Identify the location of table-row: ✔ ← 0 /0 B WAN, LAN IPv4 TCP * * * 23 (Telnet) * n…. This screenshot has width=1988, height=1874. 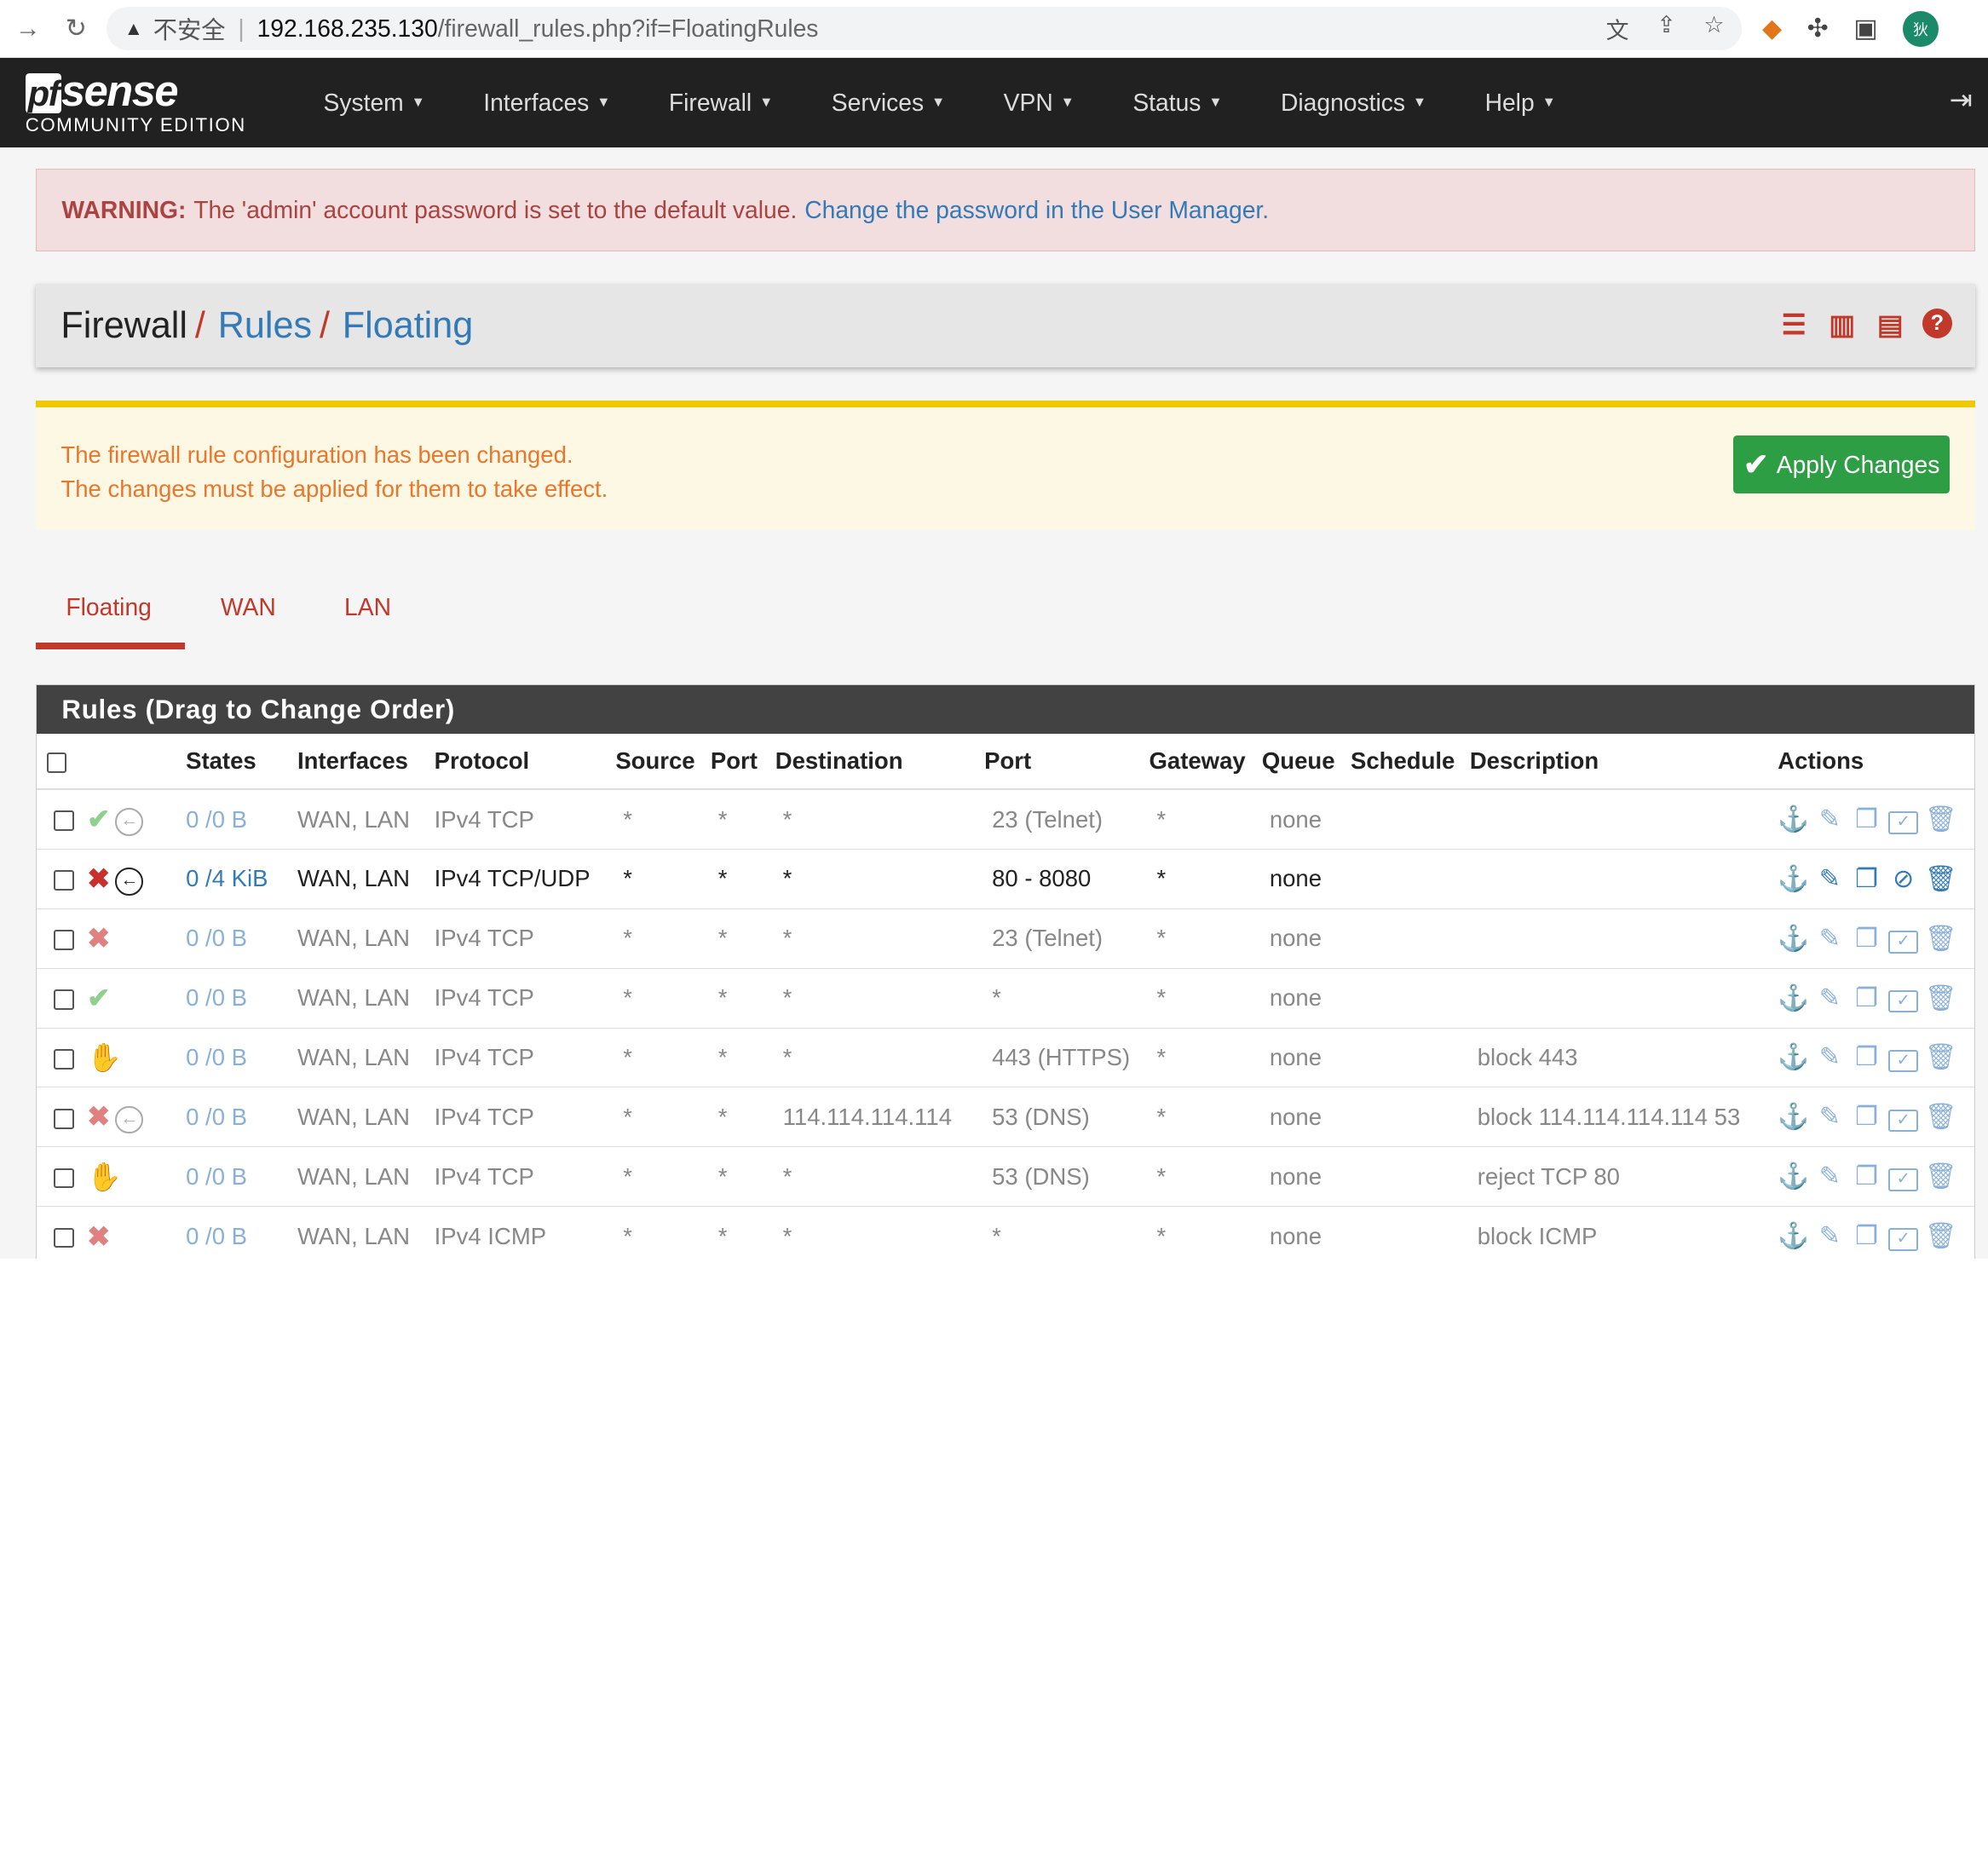
(1005, 819).